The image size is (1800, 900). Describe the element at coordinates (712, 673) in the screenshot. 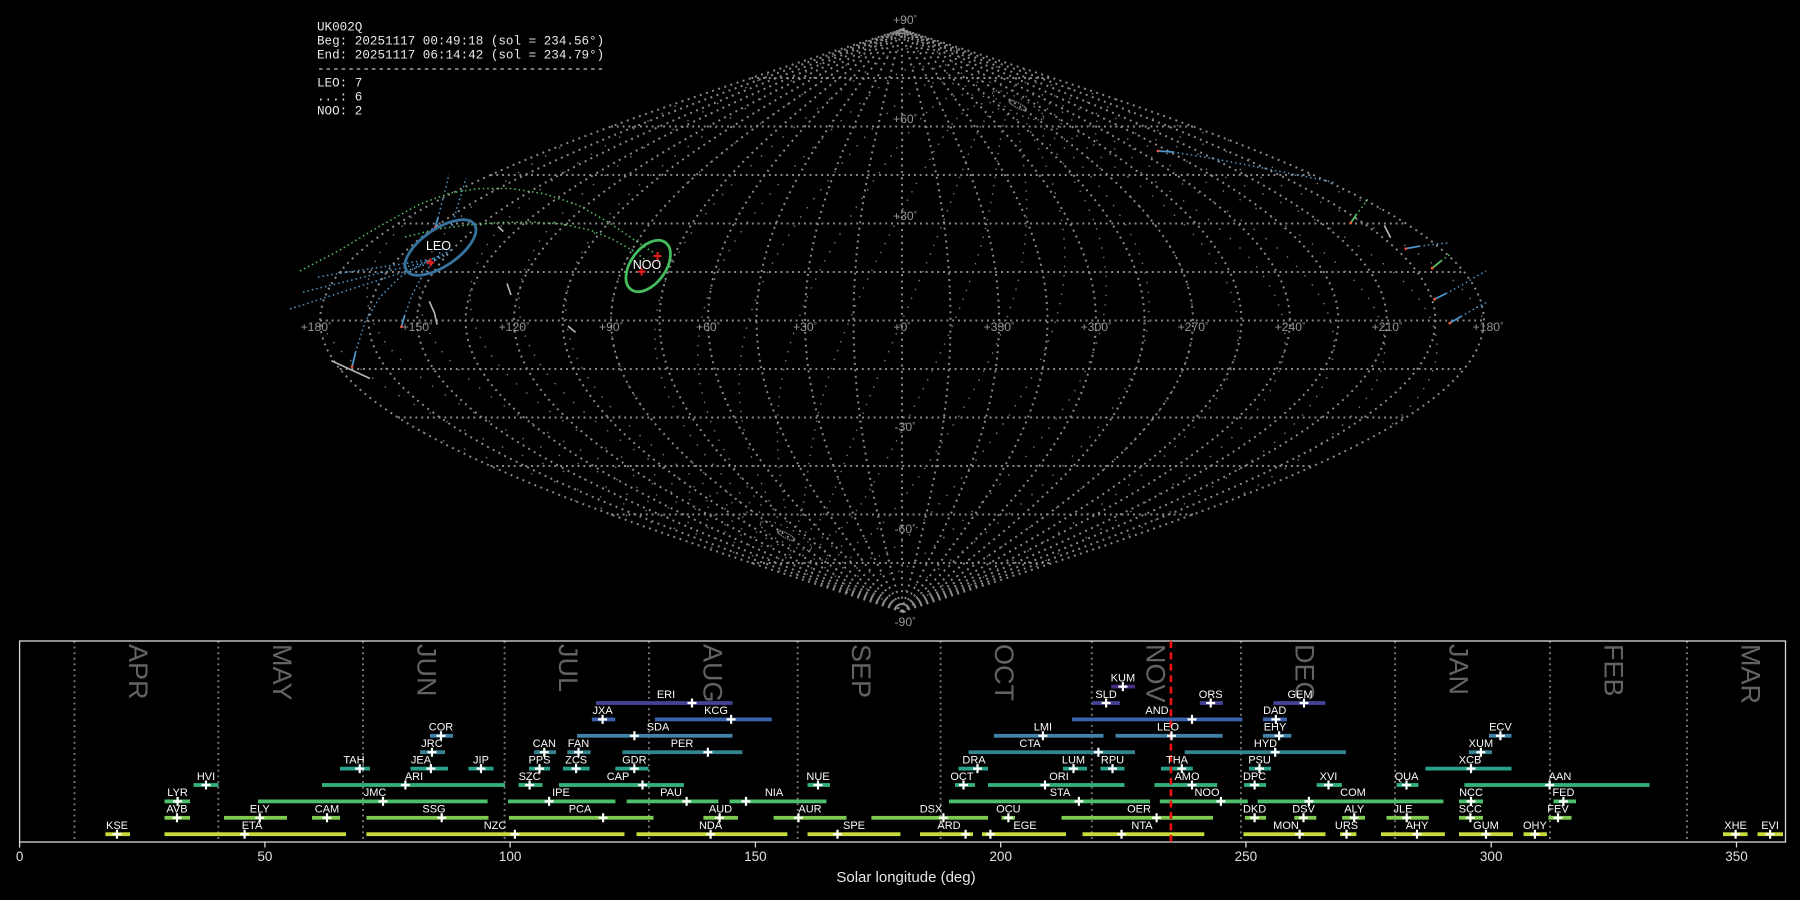

I see `svg-text: AUG` at that location.